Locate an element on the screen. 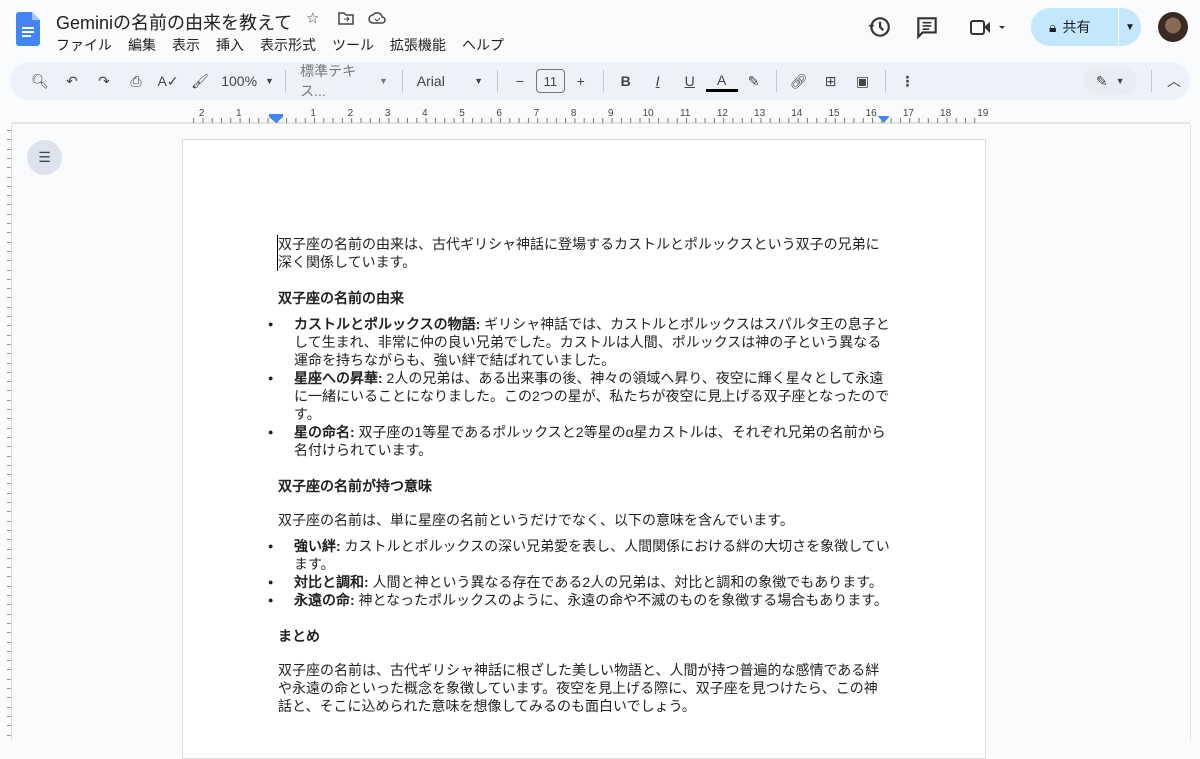 Image resolution: width=1200 pixels, height=759 pixels. scrollbar is located at coordinates (1195, 432).